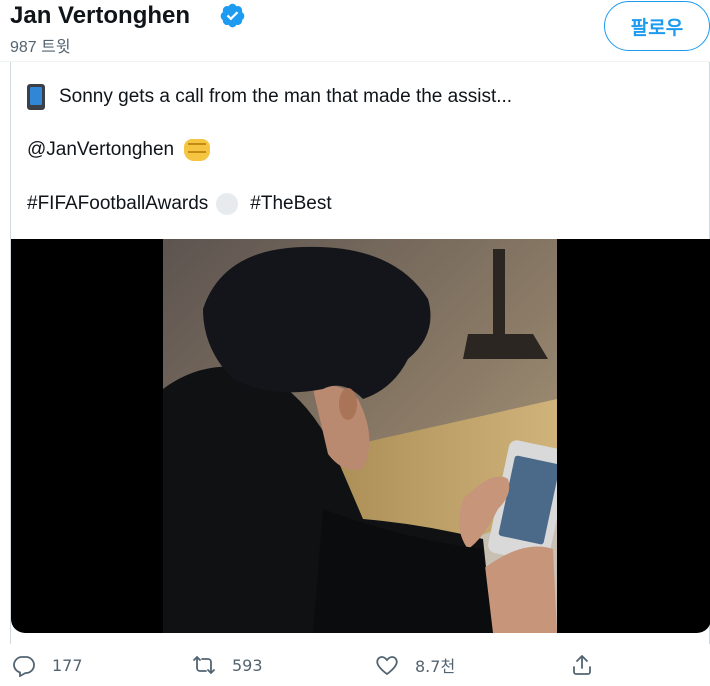  Describe the element at coordinates (387, 666) in the screenshot. I see `heart-icon` at that location.